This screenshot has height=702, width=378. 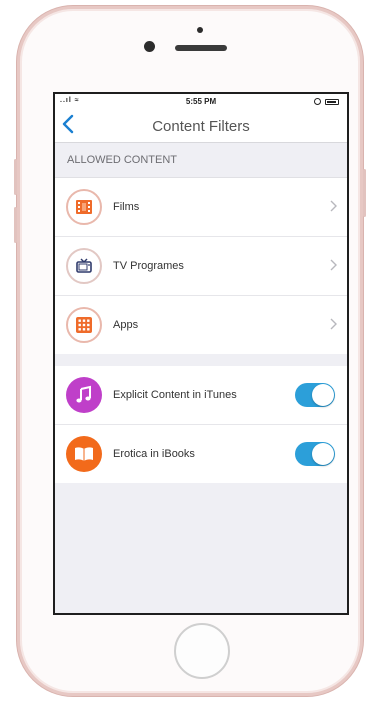 What do you see at coordinates (364, 193) in the screenshot?
I see `power-button` at bounding box center [364, 193].